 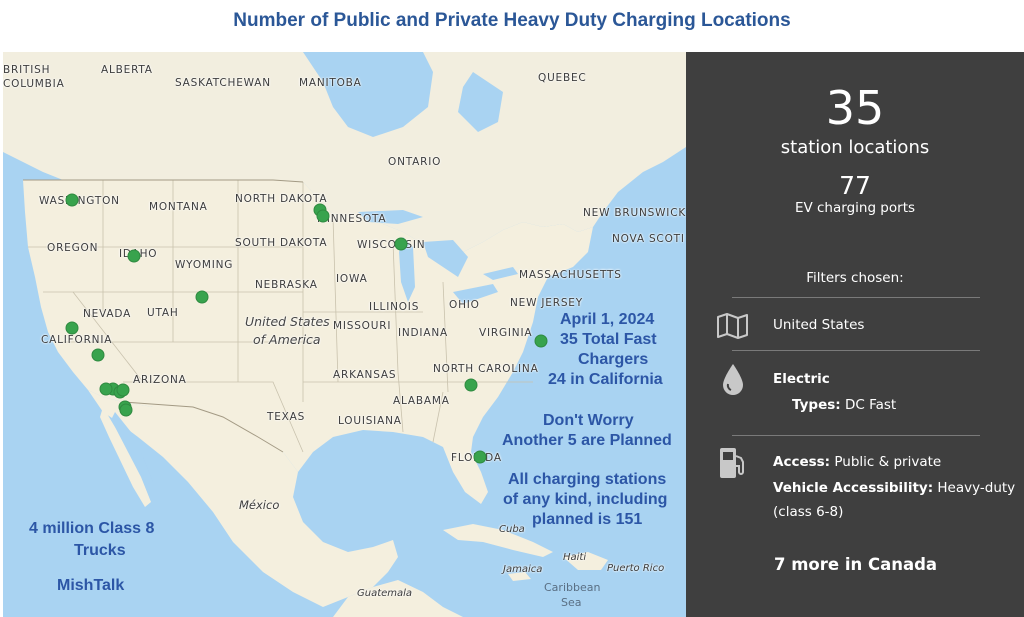 I want to click on label-nevada: NEVADA, so click(x=107, y=314).